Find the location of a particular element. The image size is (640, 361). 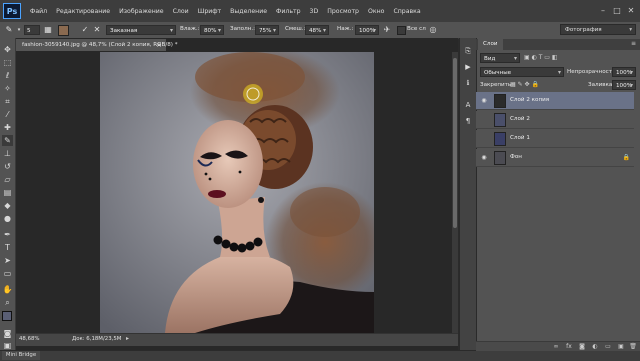

pressure-size-icon: ◎ is located at coordinates (433, 30).